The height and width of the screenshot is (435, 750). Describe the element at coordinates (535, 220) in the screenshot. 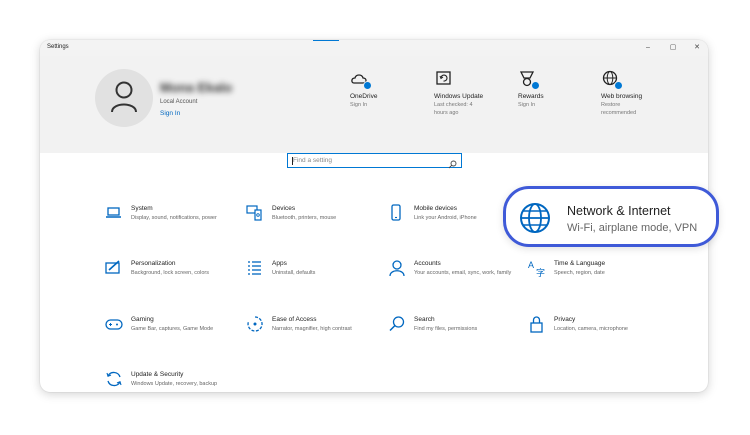

I see `globe-icon` at that location.